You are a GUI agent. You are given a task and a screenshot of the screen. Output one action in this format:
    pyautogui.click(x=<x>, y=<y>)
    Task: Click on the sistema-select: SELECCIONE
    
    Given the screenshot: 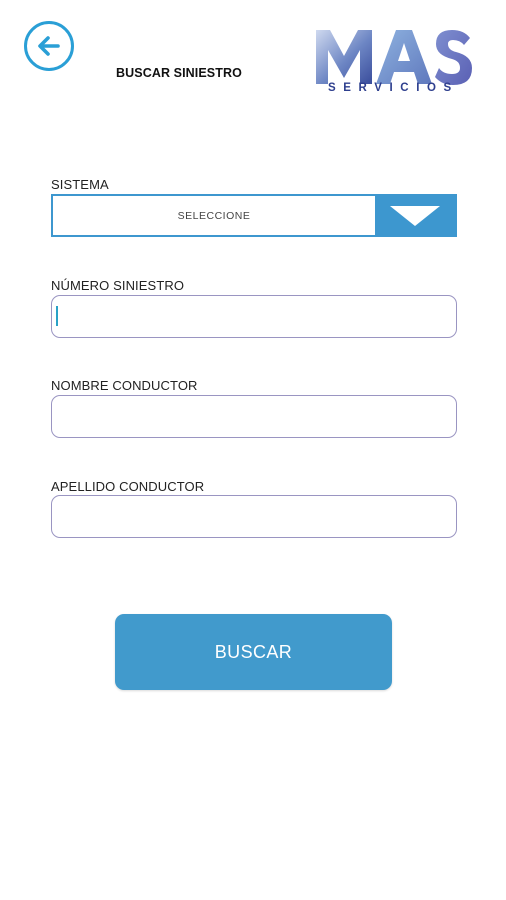 What is the action you would take?
    pyautogui.click(x=254, y=215)
    